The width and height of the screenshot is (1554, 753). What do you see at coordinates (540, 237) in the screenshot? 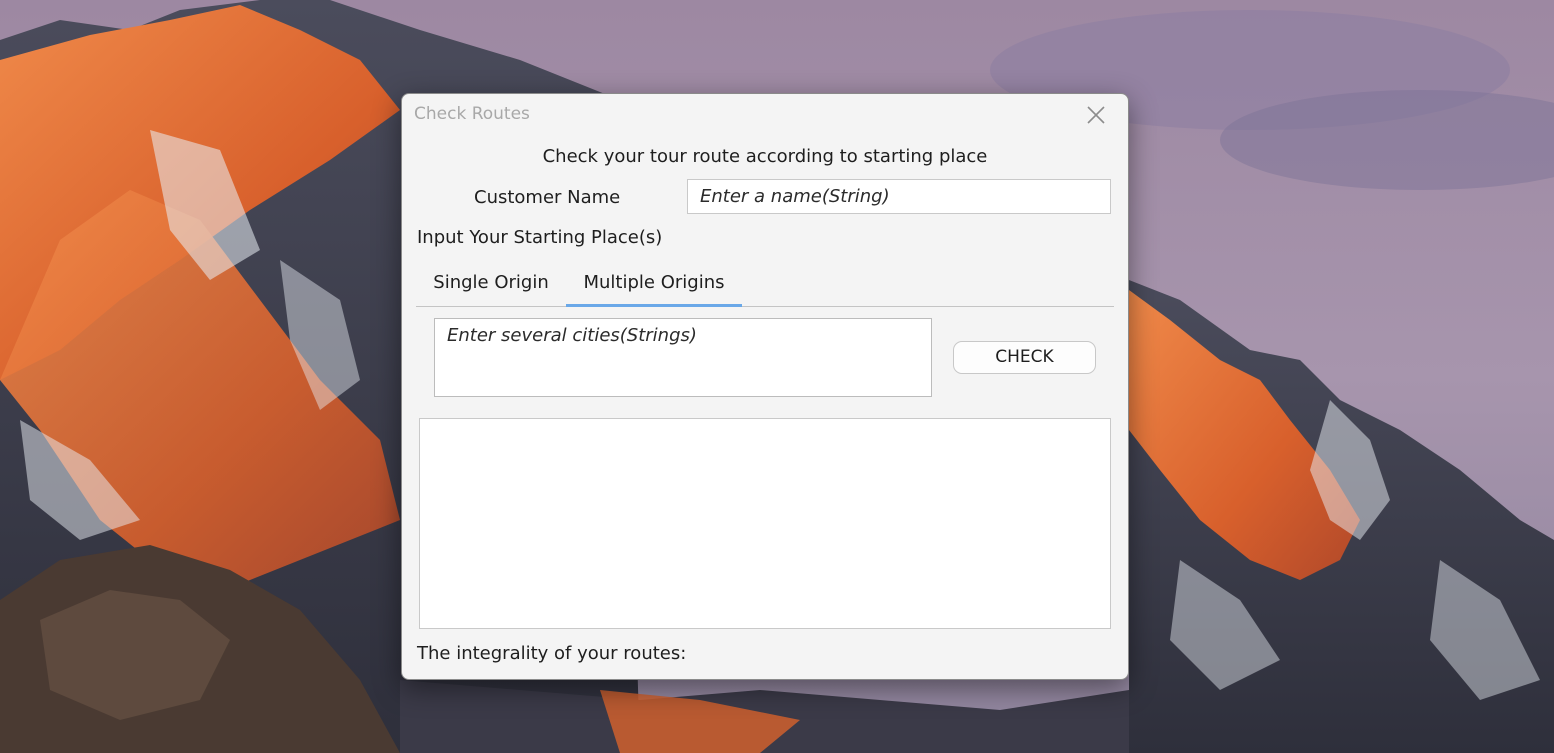
I see `starting-place-label: Input Your Starting Place(s)` at bounding box center [540, 237].